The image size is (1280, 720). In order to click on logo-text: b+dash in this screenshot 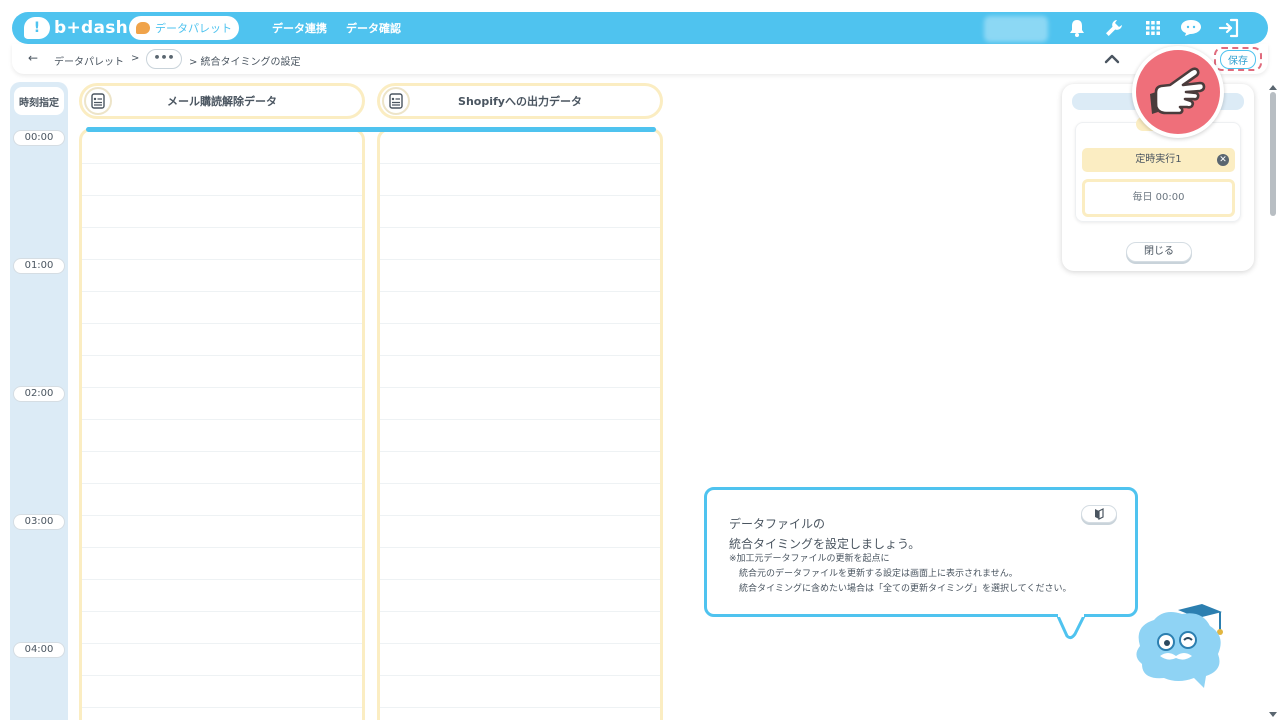, I will do `click(91, 28)`.